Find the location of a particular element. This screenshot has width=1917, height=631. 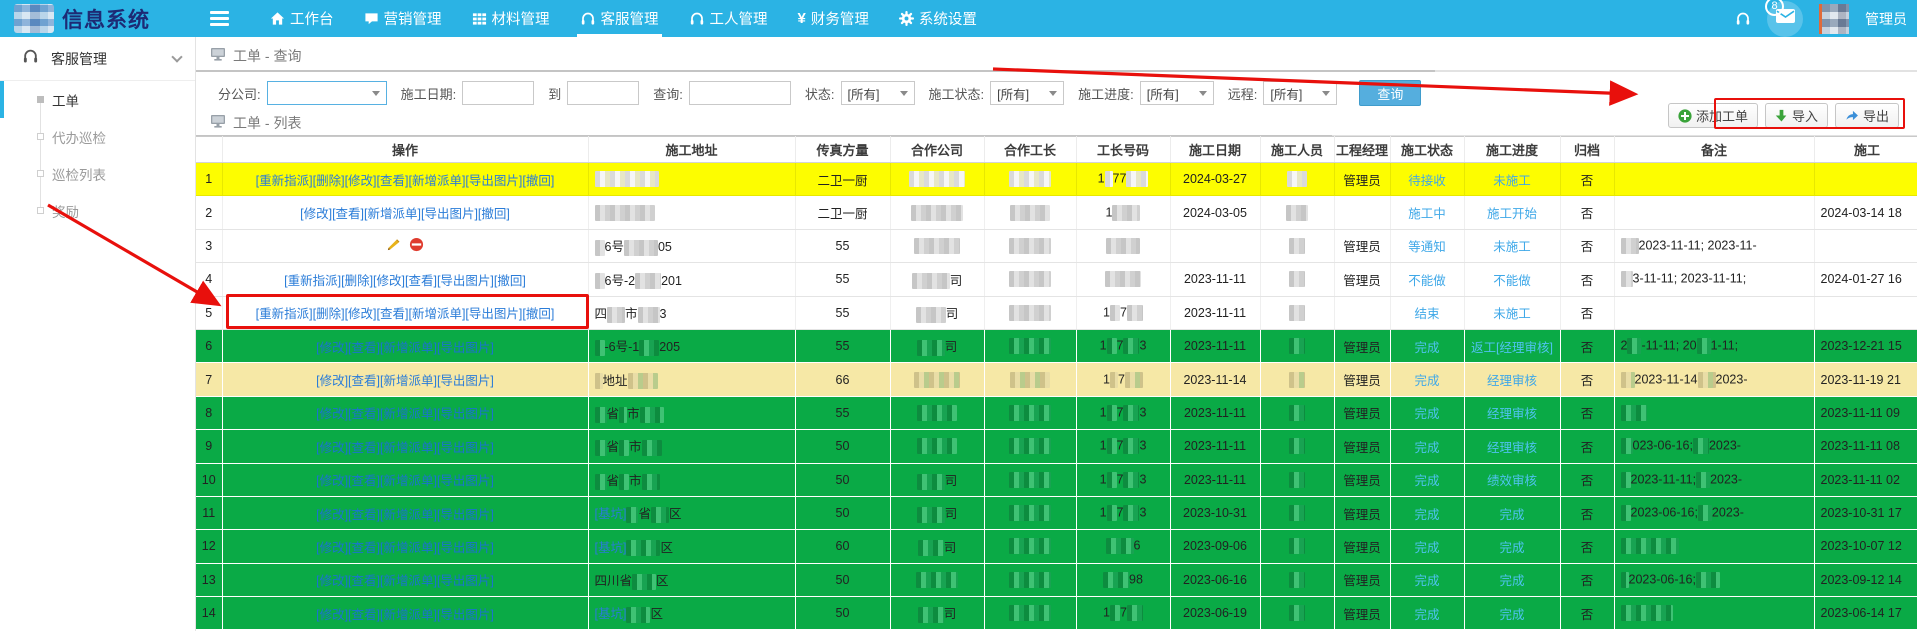

status-select: [所有] is located at coordinates (877, 93).